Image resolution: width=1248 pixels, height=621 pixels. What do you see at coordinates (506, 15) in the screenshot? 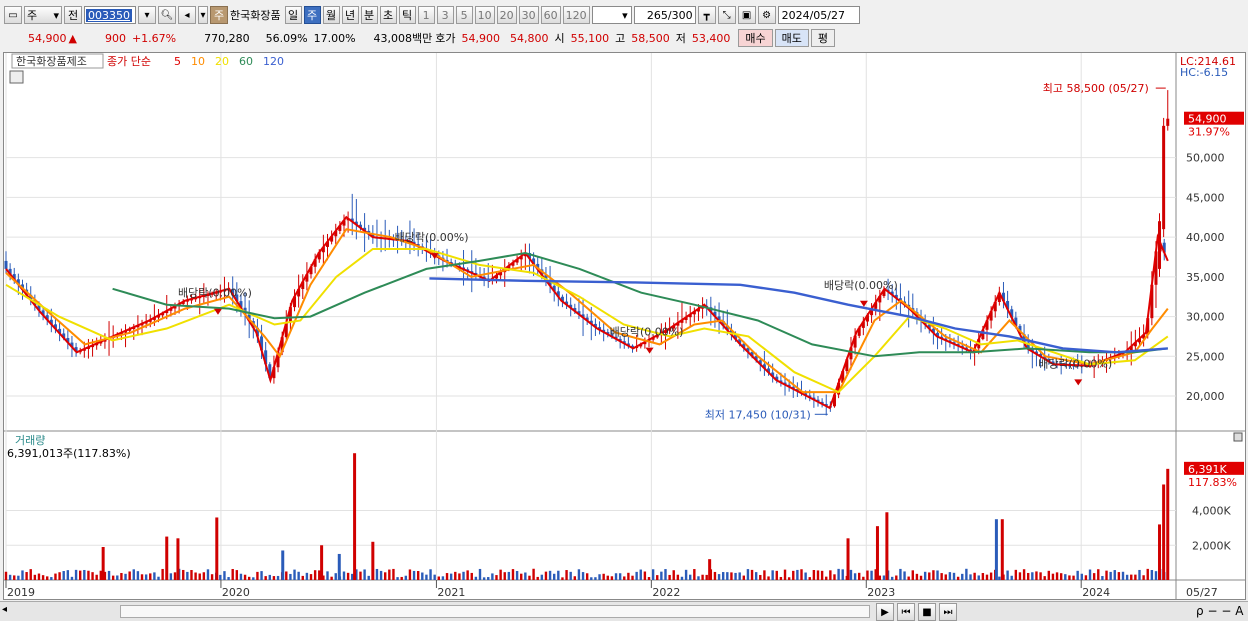
I see `tick-number-button-20: 20` at bounding box center [506, 15].